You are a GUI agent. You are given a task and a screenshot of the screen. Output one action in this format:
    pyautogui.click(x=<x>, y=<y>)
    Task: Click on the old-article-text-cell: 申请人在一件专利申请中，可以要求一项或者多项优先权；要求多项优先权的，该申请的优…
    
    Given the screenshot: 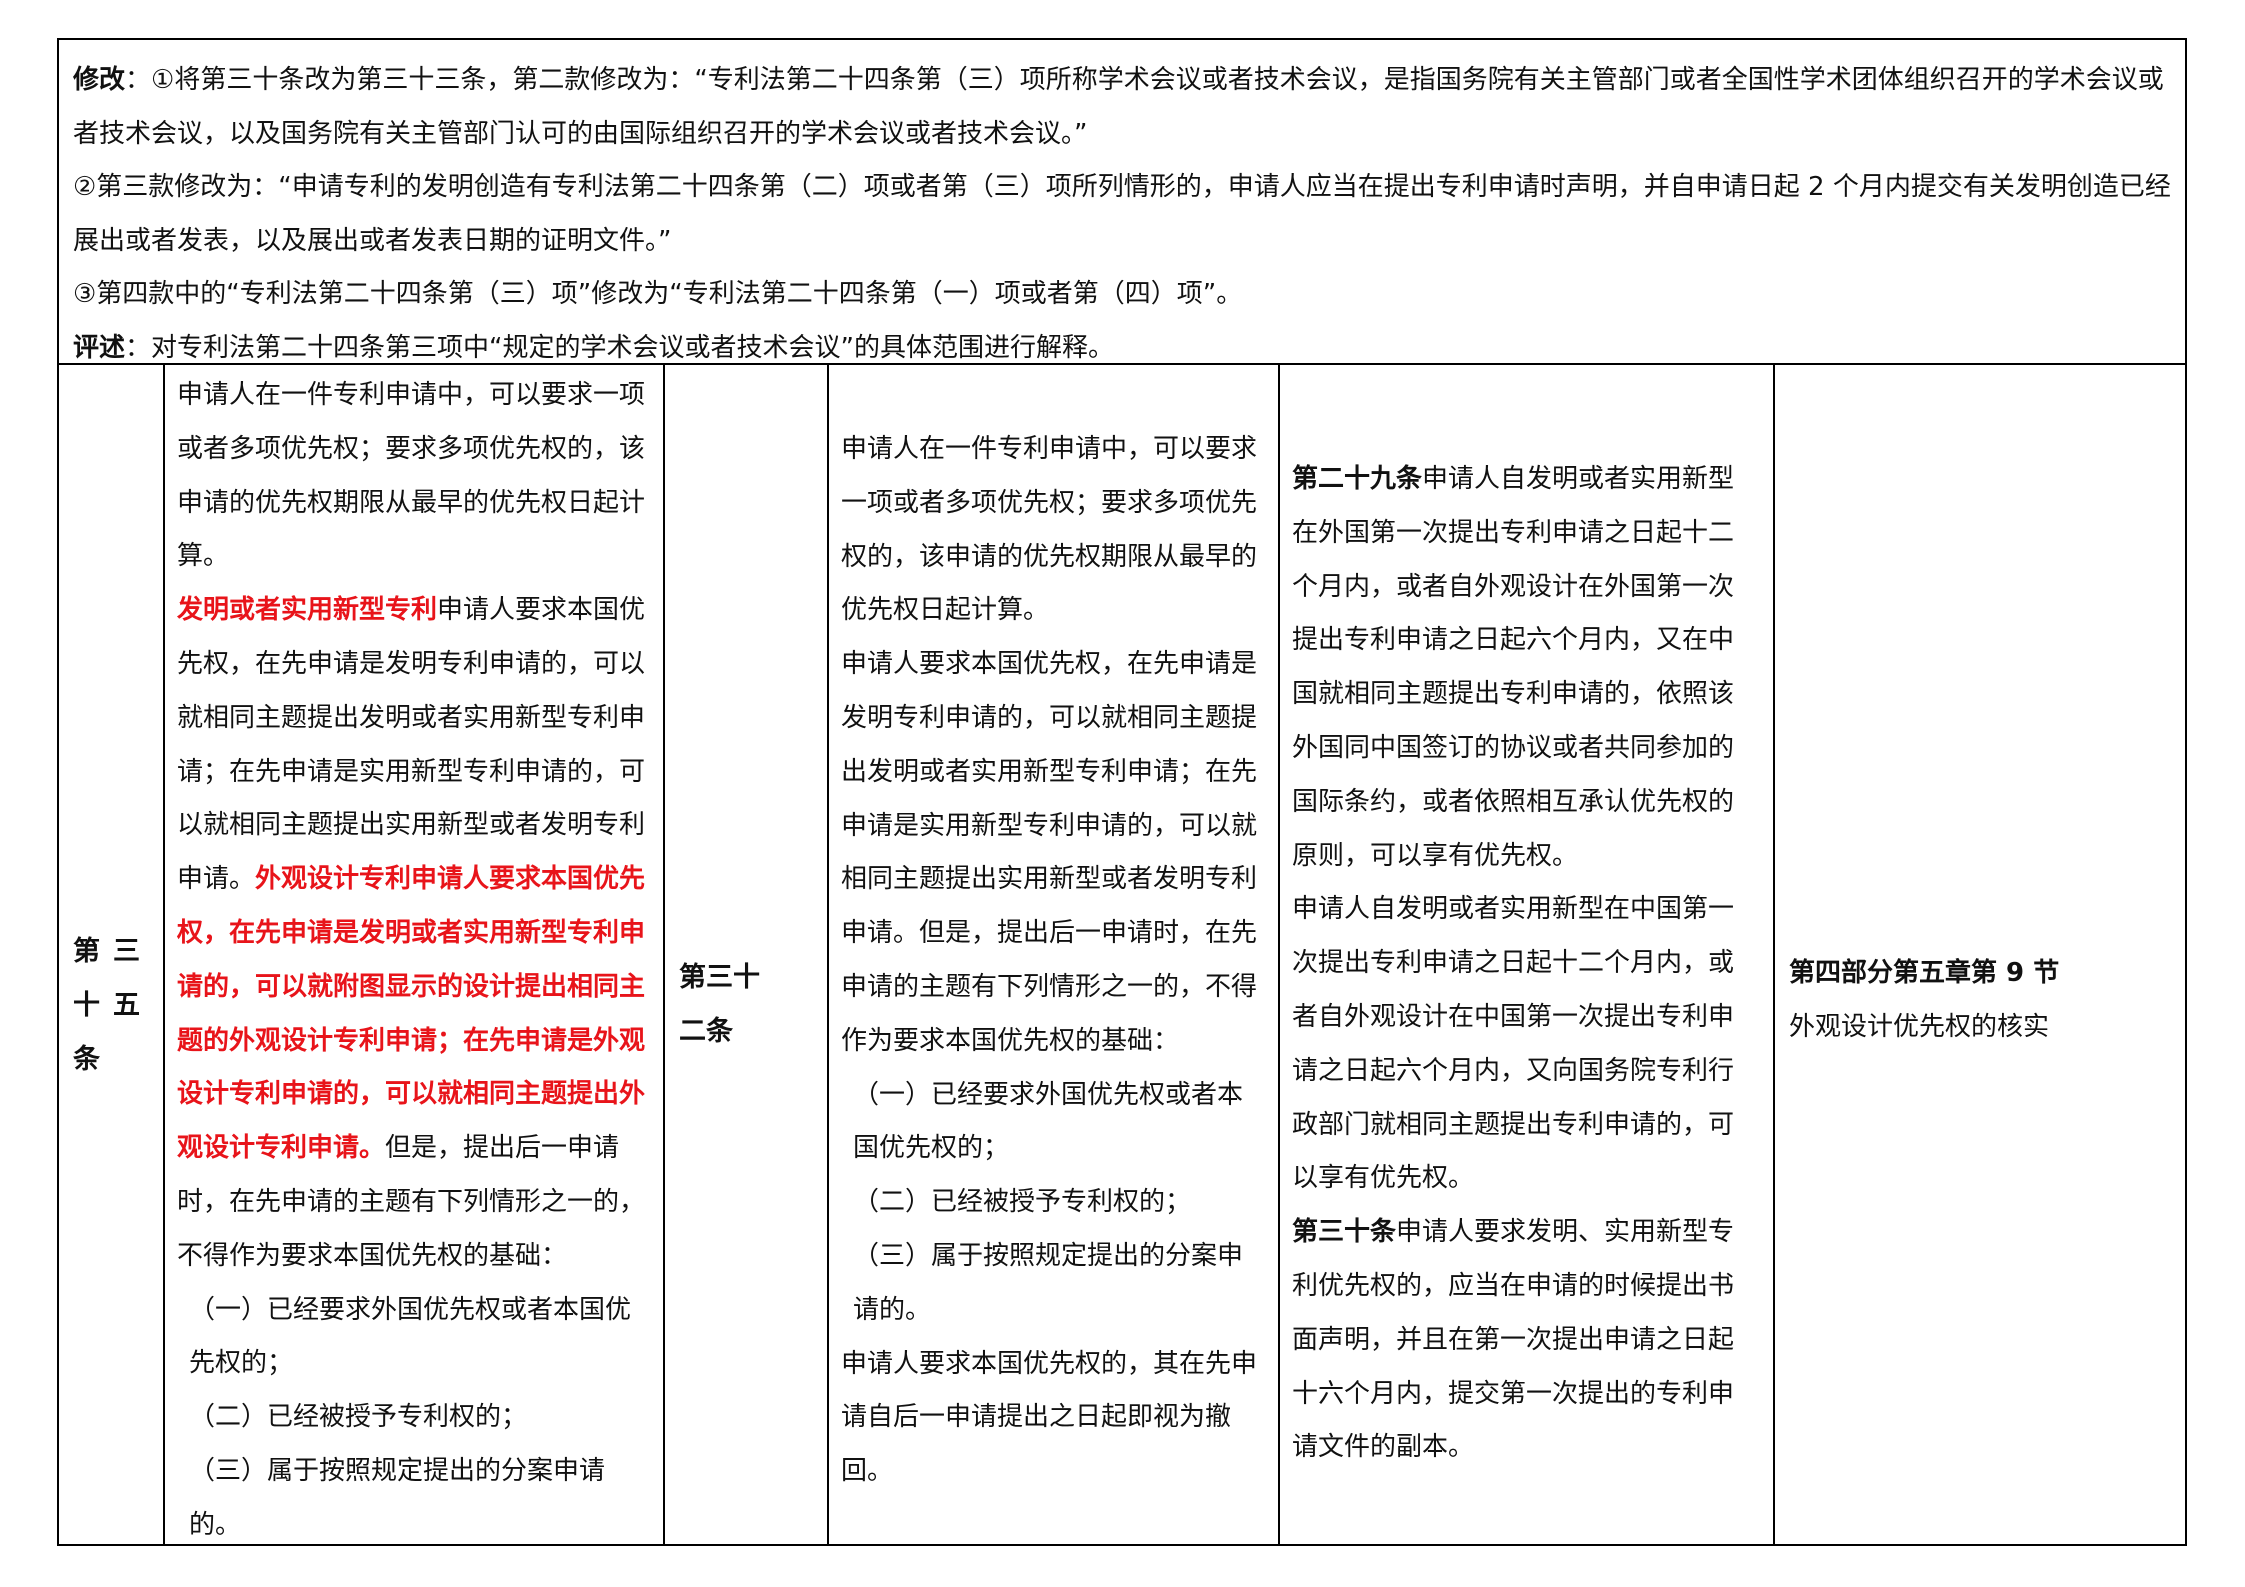 What is the action you would take?
    pyautogui.click(x=1052, y=955)
    